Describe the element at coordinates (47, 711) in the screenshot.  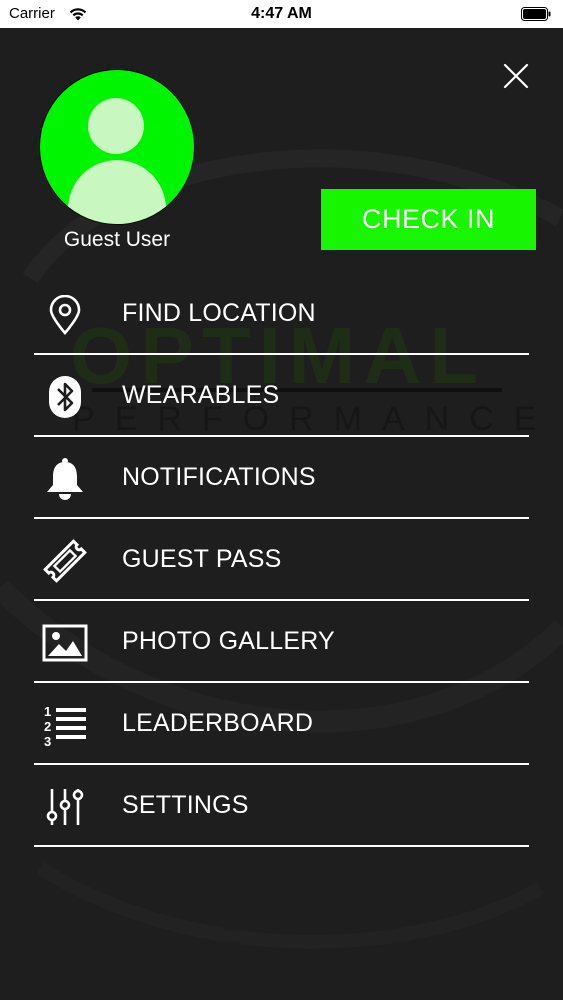
I see `svg-text: 1` at that location.